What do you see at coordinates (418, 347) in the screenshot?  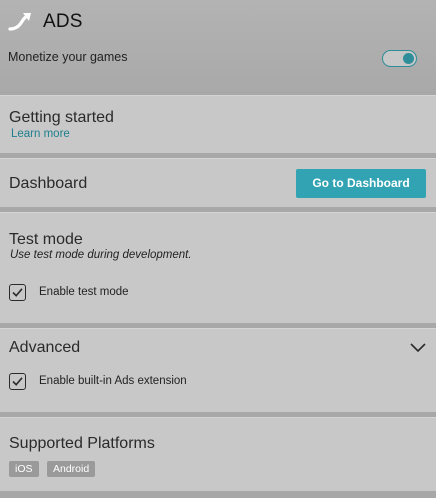 I see `chevron-down-icon` at bounding box center [418, 347].